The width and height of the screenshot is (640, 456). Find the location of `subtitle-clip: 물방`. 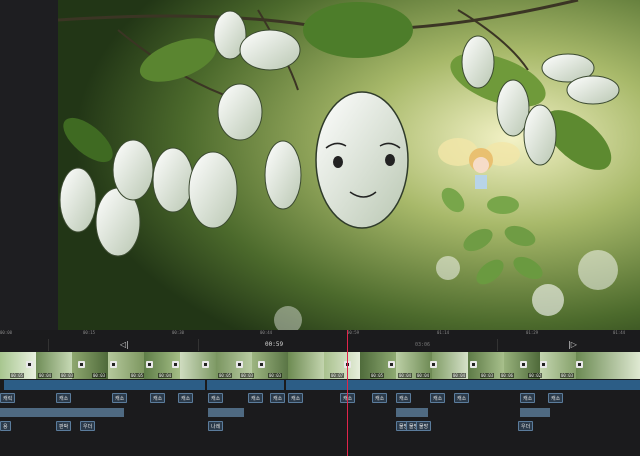

subtitle-clip: 물방 is located at coordinates (424, 426).